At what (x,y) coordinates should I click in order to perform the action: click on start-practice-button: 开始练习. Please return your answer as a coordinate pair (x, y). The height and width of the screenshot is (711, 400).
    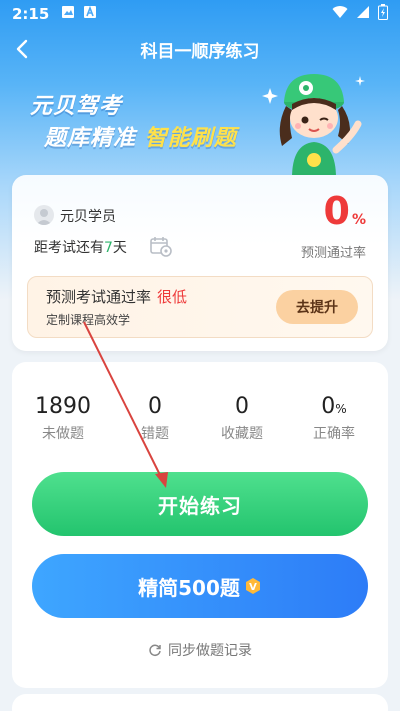
    Looking at the image, I should click on (200, 504).